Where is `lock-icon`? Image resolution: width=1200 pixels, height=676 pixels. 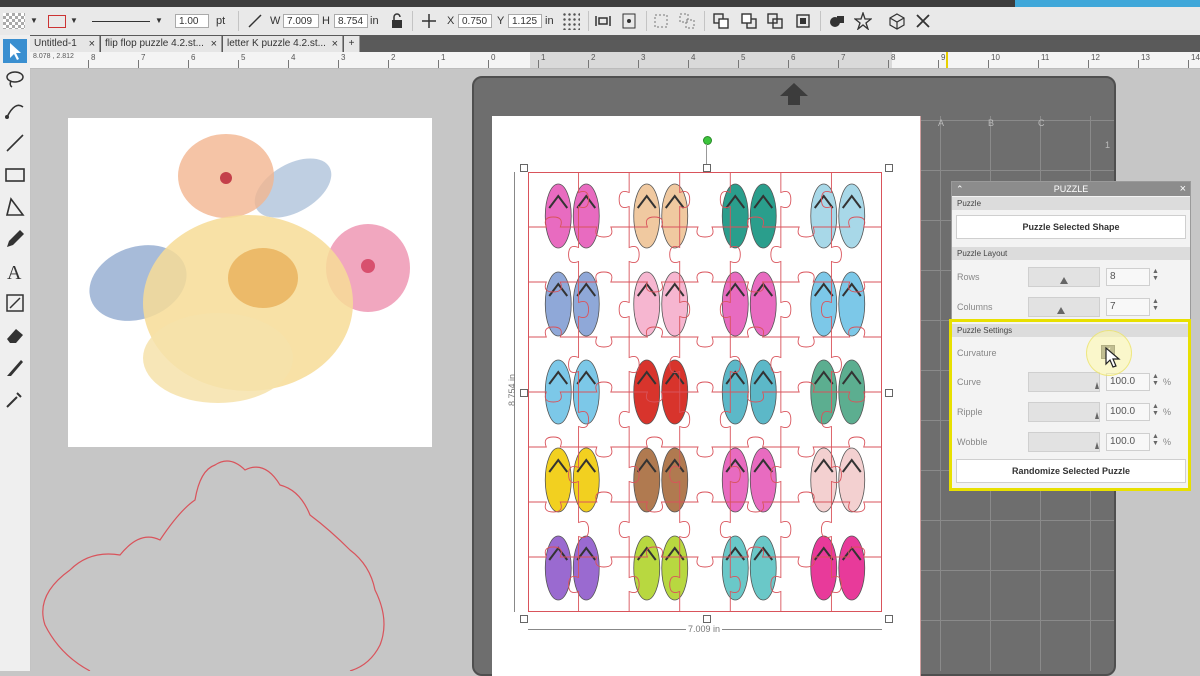
lock-icon is located at coordinates (397, 21).